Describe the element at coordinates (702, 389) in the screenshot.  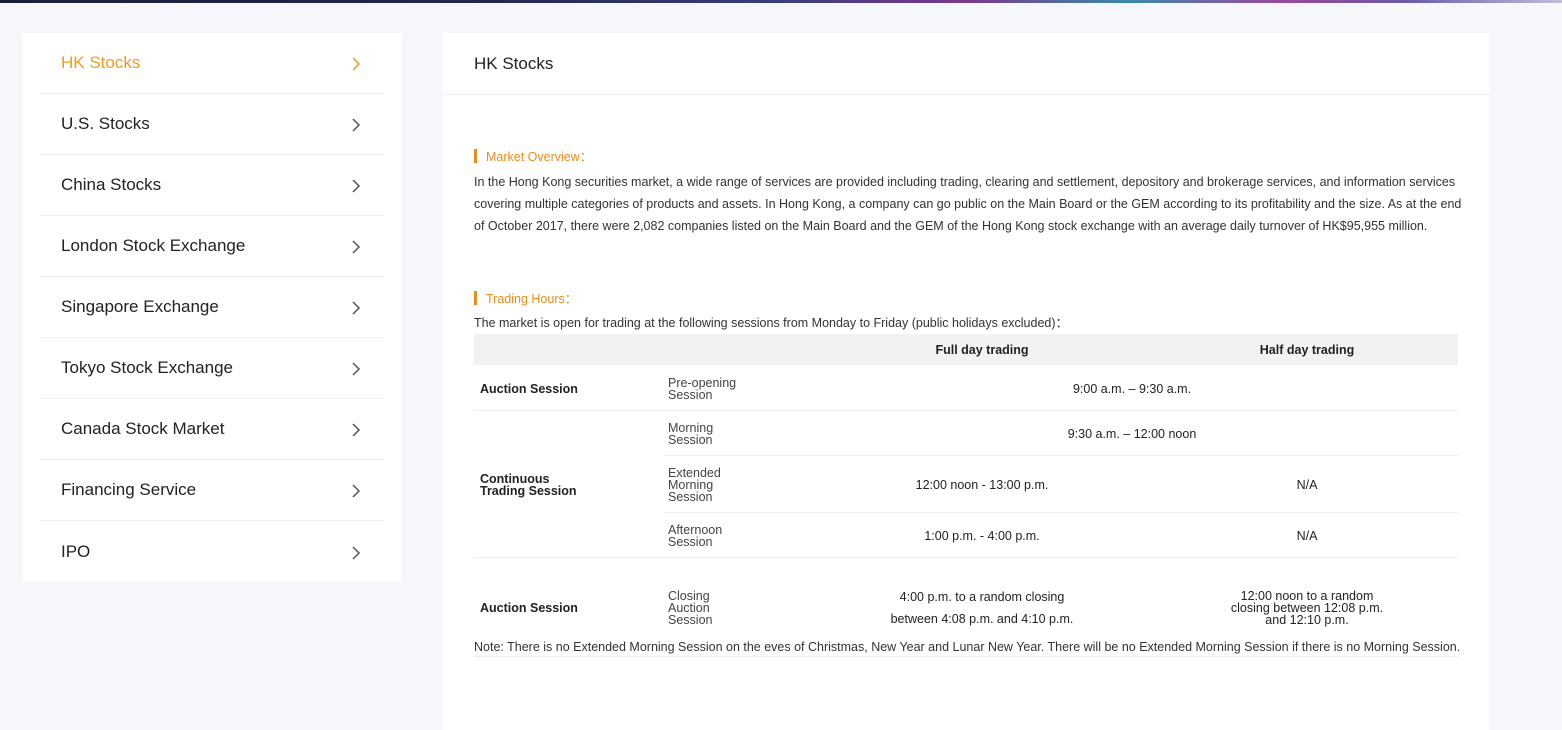
I see `sub-label-pre-opening: Pre-opening Session` at that location.